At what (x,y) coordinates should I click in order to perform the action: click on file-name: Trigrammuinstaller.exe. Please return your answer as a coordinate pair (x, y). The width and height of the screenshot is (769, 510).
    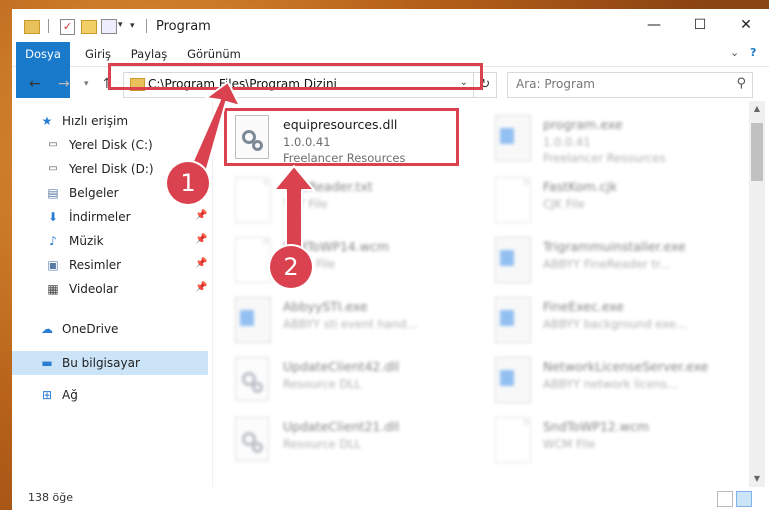
    Looking at the image, I should click on (614, 246).